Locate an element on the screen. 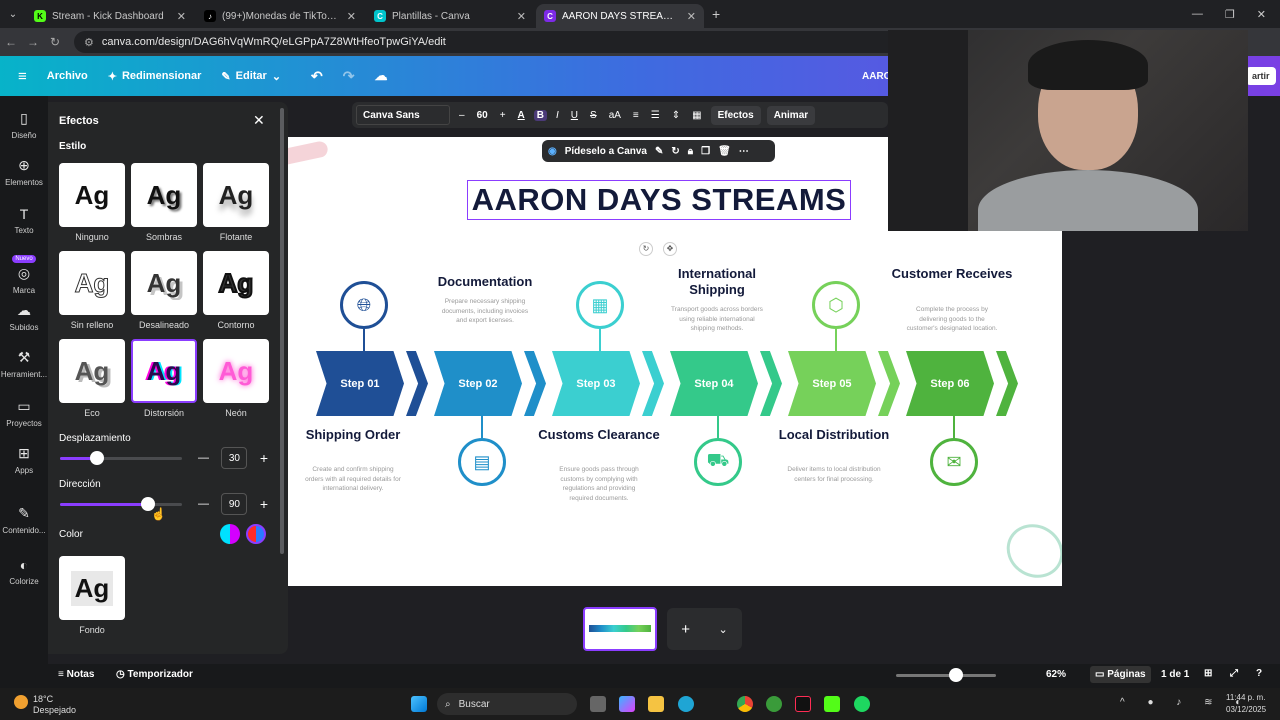 The image size is (1280, 720). zoom-level: 62% is located at coordinates (1056, 674).